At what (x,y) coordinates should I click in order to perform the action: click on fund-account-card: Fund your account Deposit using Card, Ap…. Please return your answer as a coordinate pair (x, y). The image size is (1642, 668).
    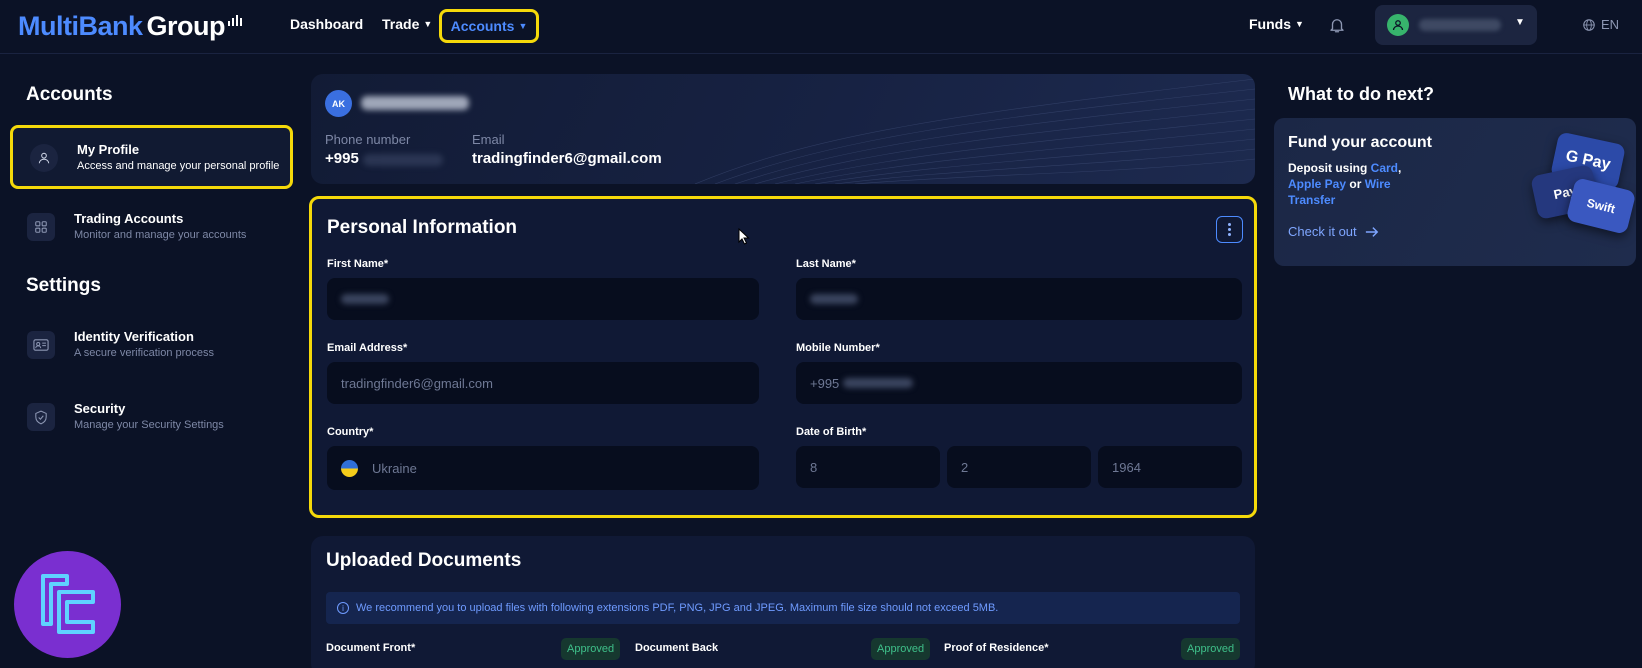
    Looking at the image, I should click on (1455, 192).